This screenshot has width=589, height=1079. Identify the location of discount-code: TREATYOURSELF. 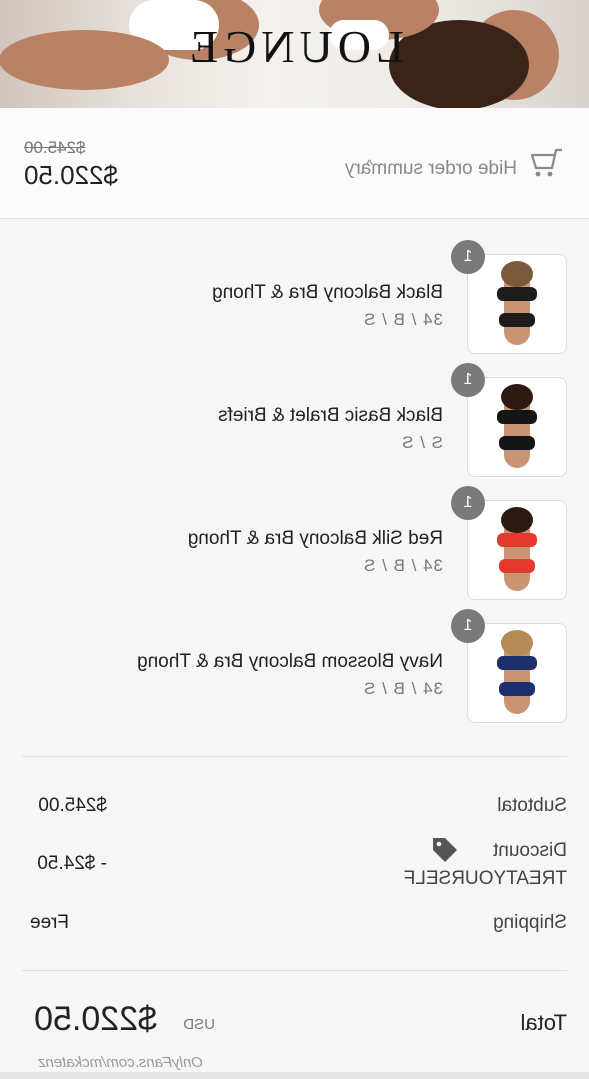
(485, 878).